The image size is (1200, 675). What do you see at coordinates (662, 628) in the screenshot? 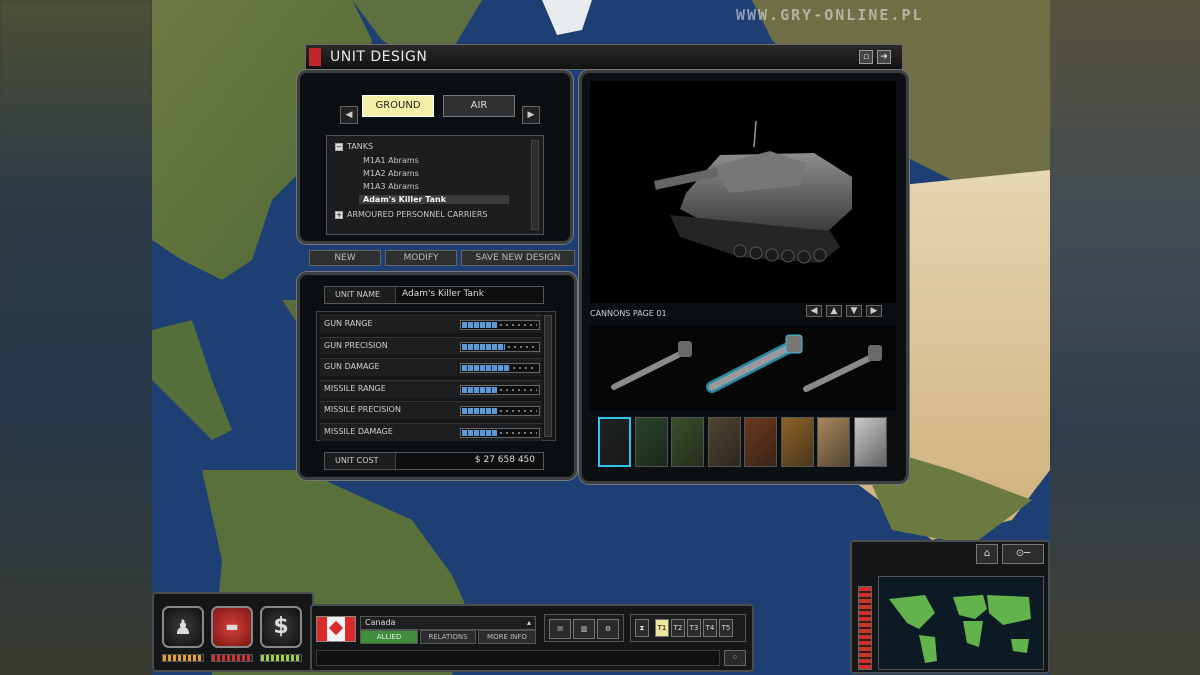
I see `speed-t1-button: T1` at bounding box center [662, 628].